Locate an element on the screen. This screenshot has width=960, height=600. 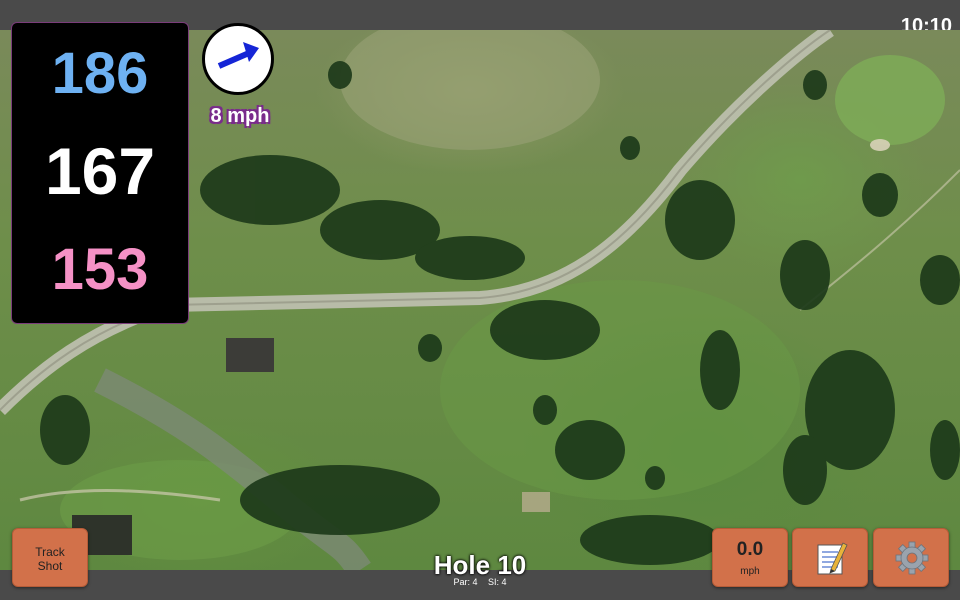
wind-speed-label: 8 mph is located at coordinates (240, 116).